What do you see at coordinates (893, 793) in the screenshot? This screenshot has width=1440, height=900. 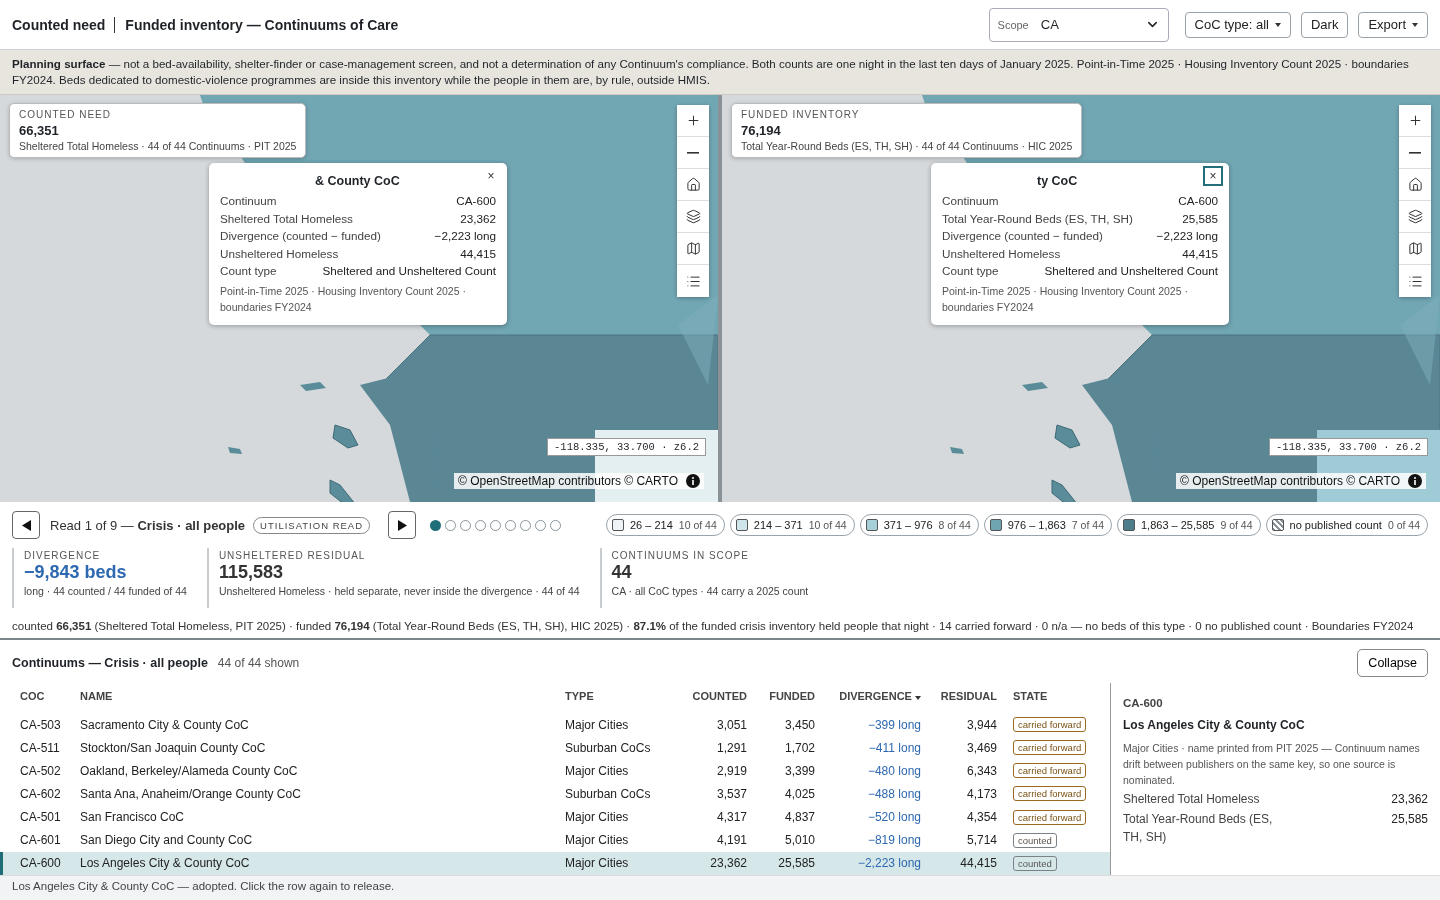 I see `table-cell-text: −488 long` at bounding box center [893, 793].